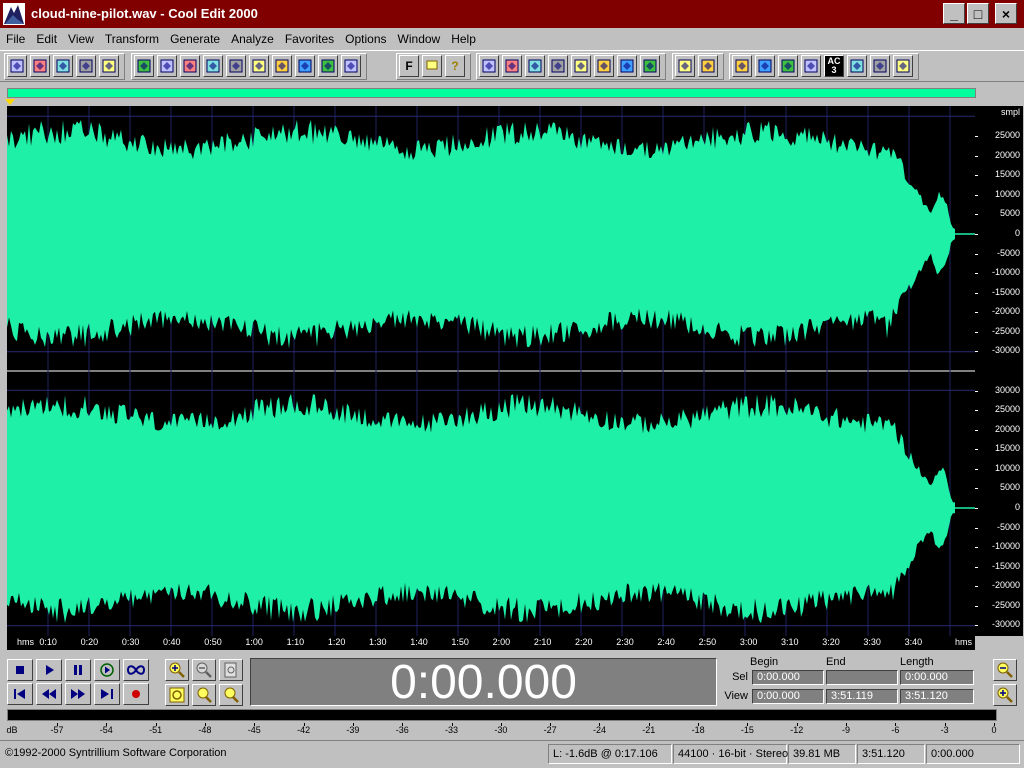 This screenshot has height=768, width=1024. I want to click on view-begin-field: 0:00.000, so click(788, 696).